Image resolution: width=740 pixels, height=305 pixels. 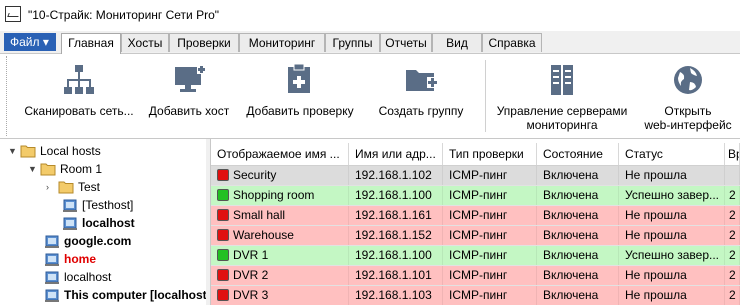 What do you see at coordinates (300, 90) in the screenshot?
I see `add-check-button: Добавить проверку` at bounding box center [300, 90].